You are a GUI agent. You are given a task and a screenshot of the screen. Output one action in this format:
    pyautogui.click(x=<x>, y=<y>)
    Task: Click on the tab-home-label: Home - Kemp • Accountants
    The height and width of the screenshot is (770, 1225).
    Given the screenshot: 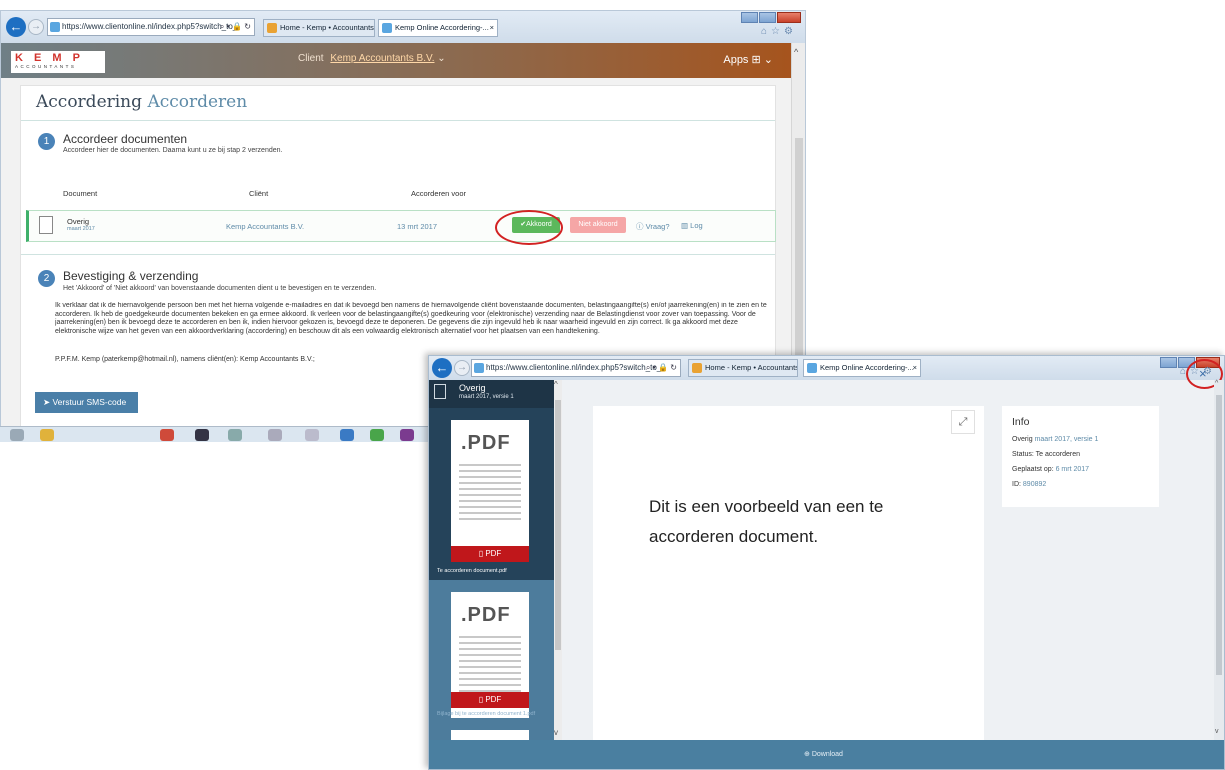 What is the action you would take?
    pyautogui.click(x=751, y=367)
    